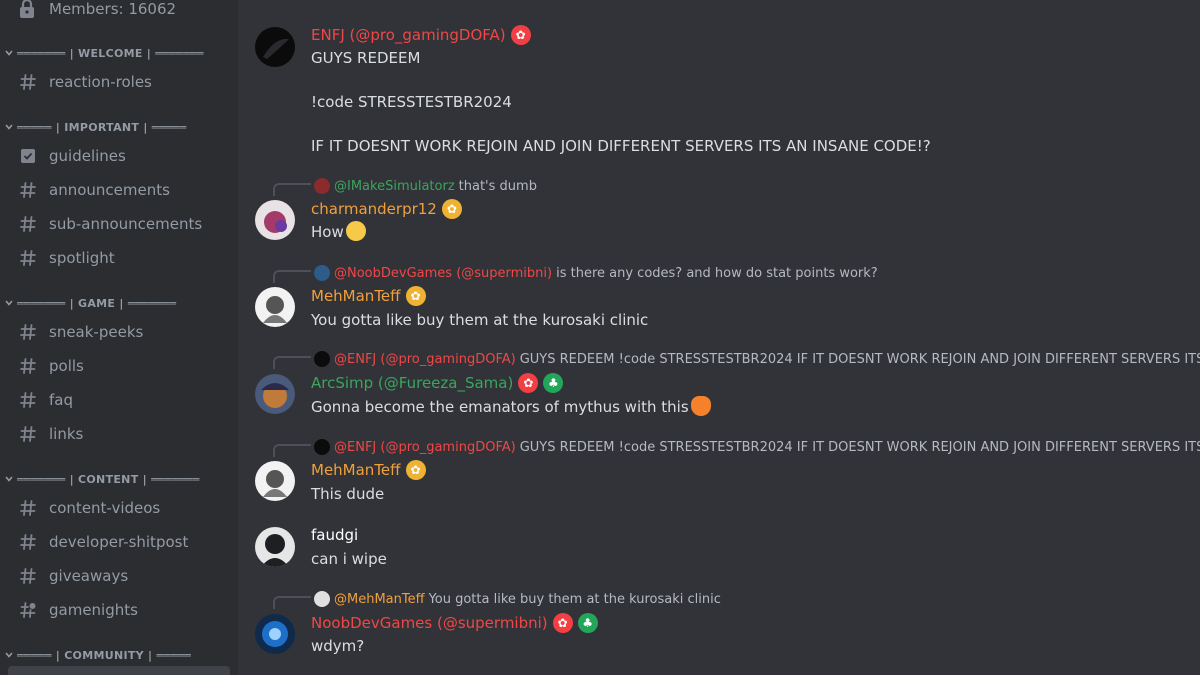 The height and width of the screenshot is (675, 1200). What do you see at coordinates (338, 232) in the screenshot?
I see `message-text: How` at bounding box center [338, 232].